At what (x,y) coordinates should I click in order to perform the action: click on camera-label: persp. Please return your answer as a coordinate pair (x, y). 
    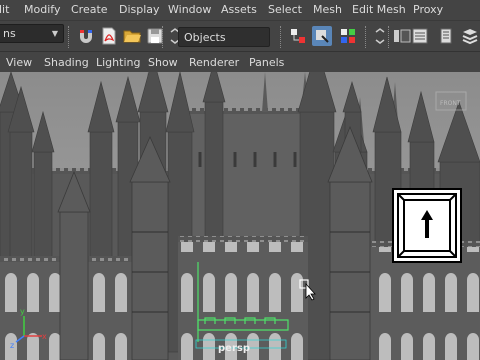
    Looking at the image, I should click on (234, 348).